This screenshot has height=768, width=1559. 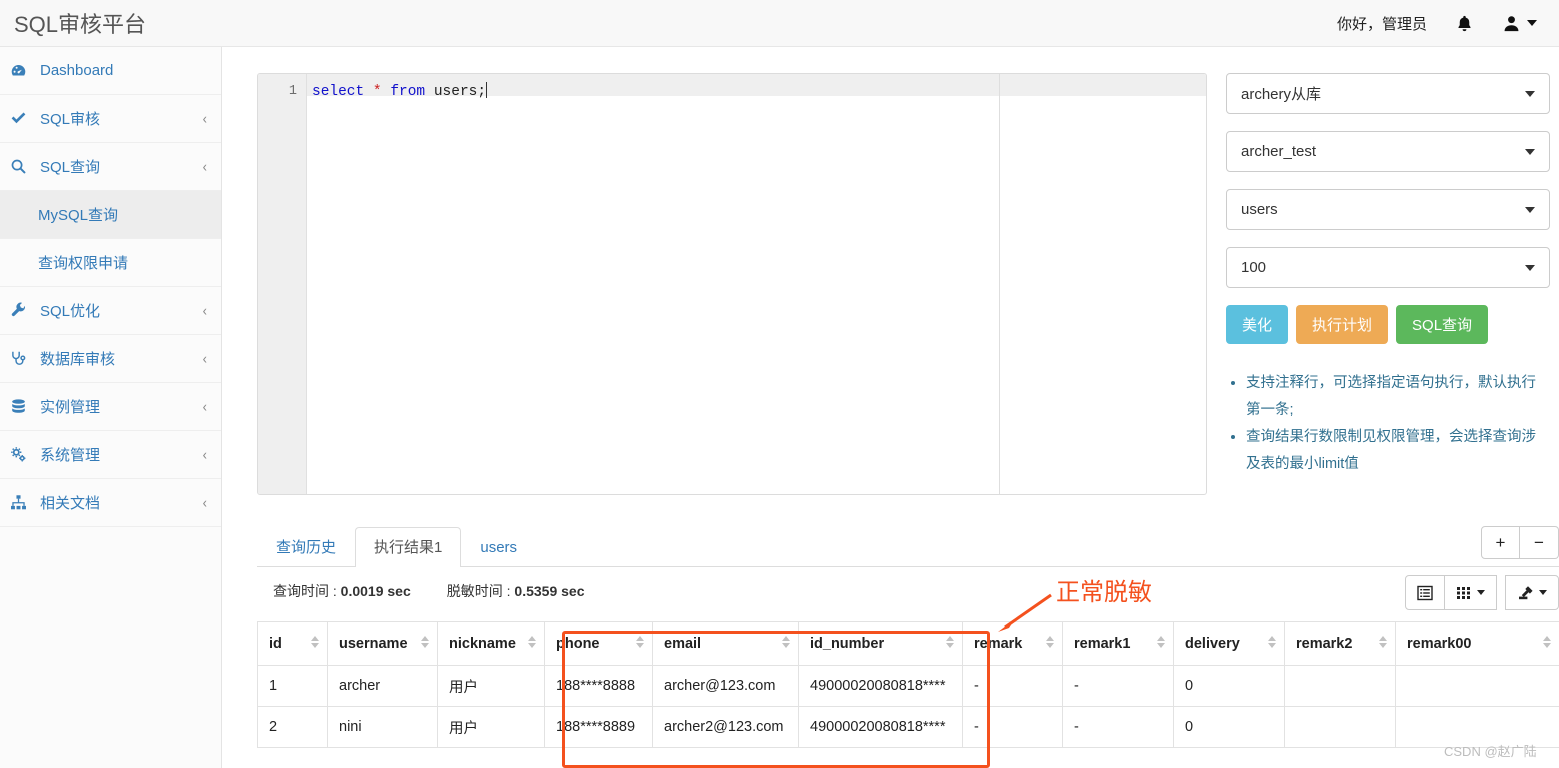 I want to click on instance-select: archery从库, so click(x=1388, y=93).